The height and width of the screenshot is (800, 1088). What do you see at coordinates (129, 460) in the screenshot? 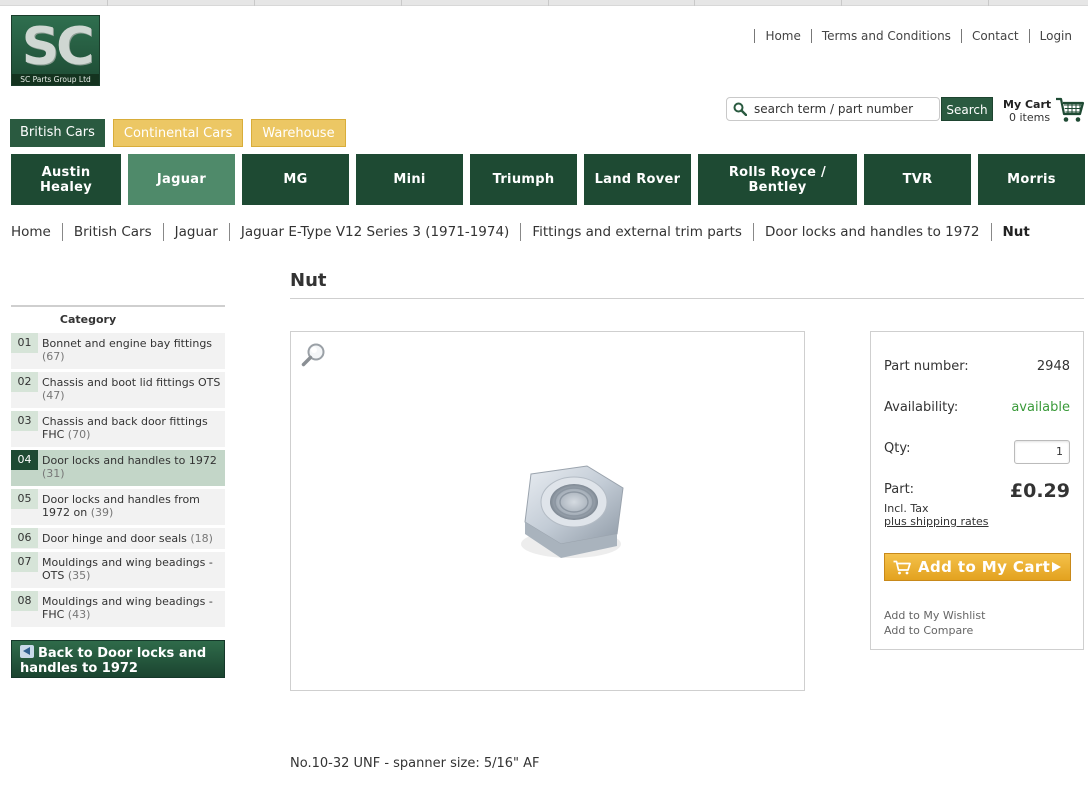
I see `sidebar-item-name: Door locks and handles to 1972` at bounding box center [129, 460].